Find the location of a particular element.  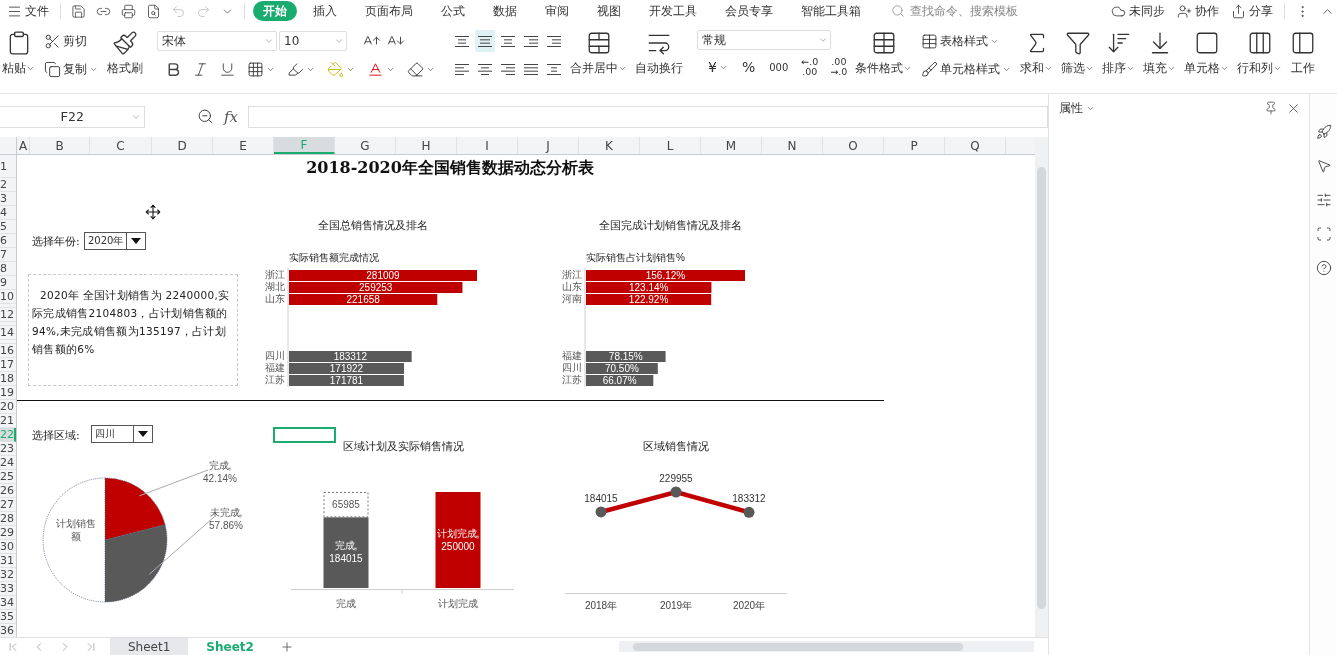

conditional-format-button: 条件格式 is located at coordinates (884, 53).